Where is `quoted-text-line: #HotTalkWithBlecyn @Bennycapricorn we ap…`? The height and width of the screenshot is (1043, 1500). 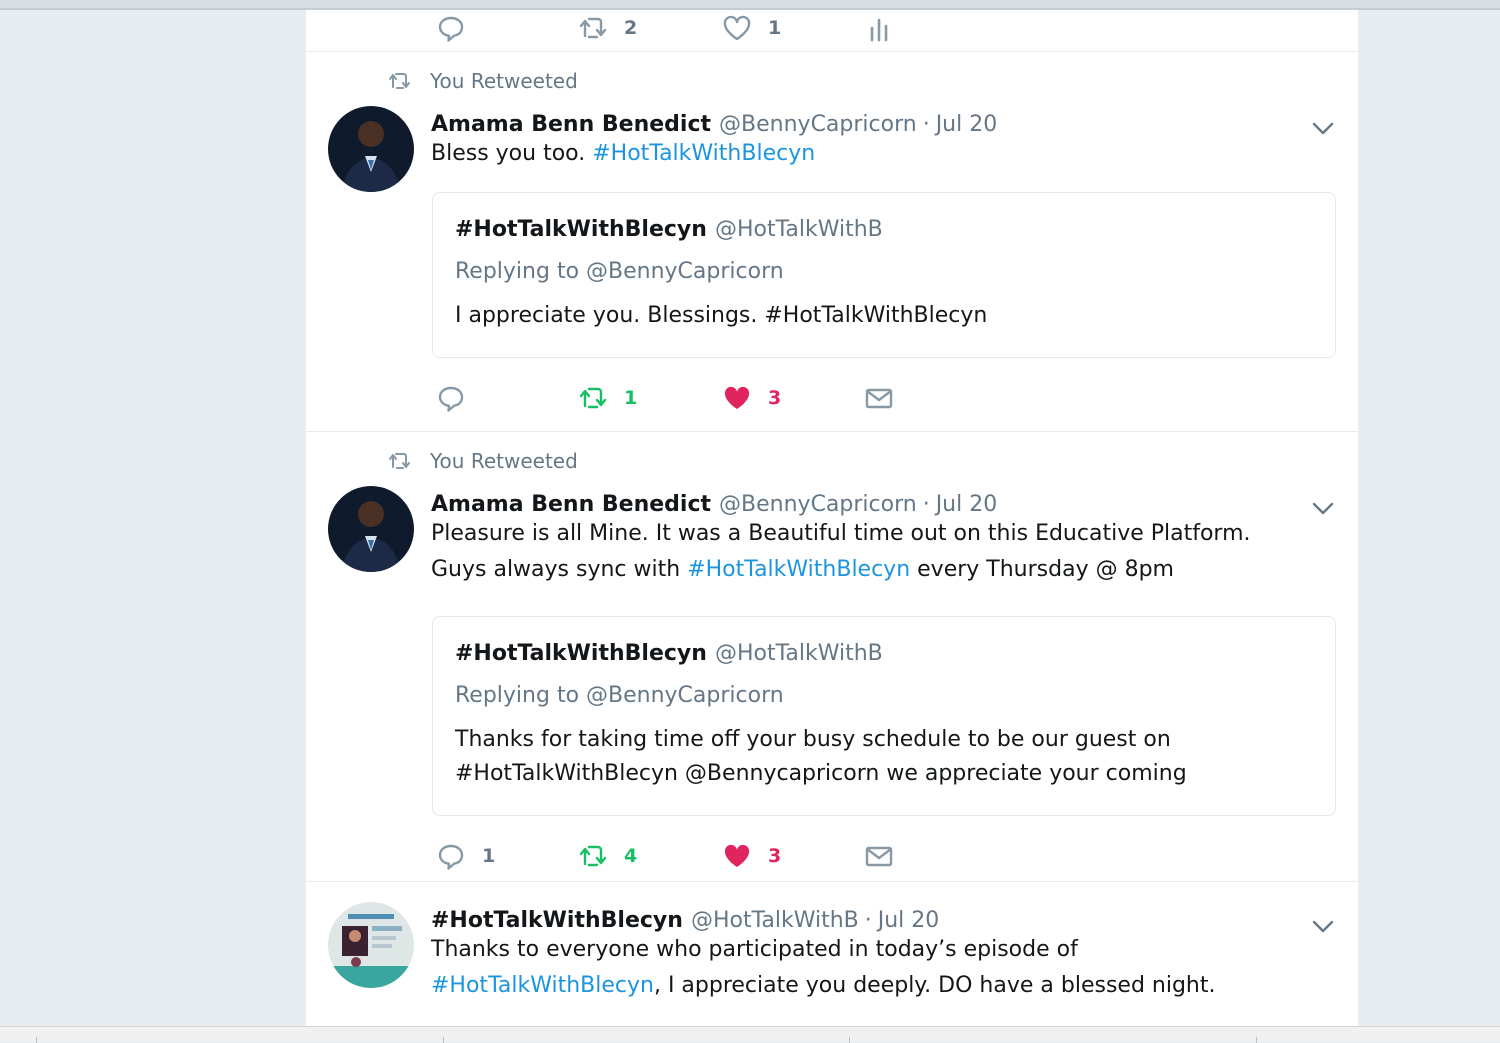 quoted-text-line: #HotTalkWithBlecyn @Bennycapricorn we ap… is located at coordinates (821, 773).